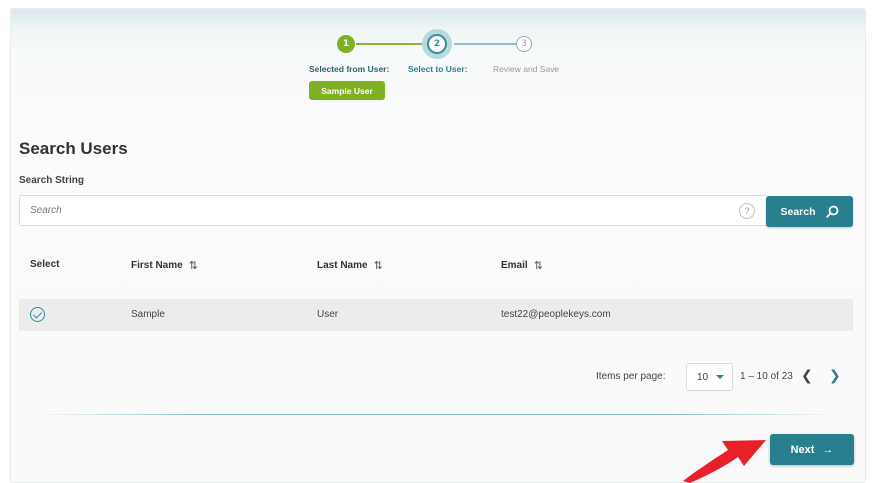 This screenshot has width=872, height=483. Describe the element at coordinates (766, 376) in the screenshot. I see `page-range-label: 1 – 10 of 23` at that location.